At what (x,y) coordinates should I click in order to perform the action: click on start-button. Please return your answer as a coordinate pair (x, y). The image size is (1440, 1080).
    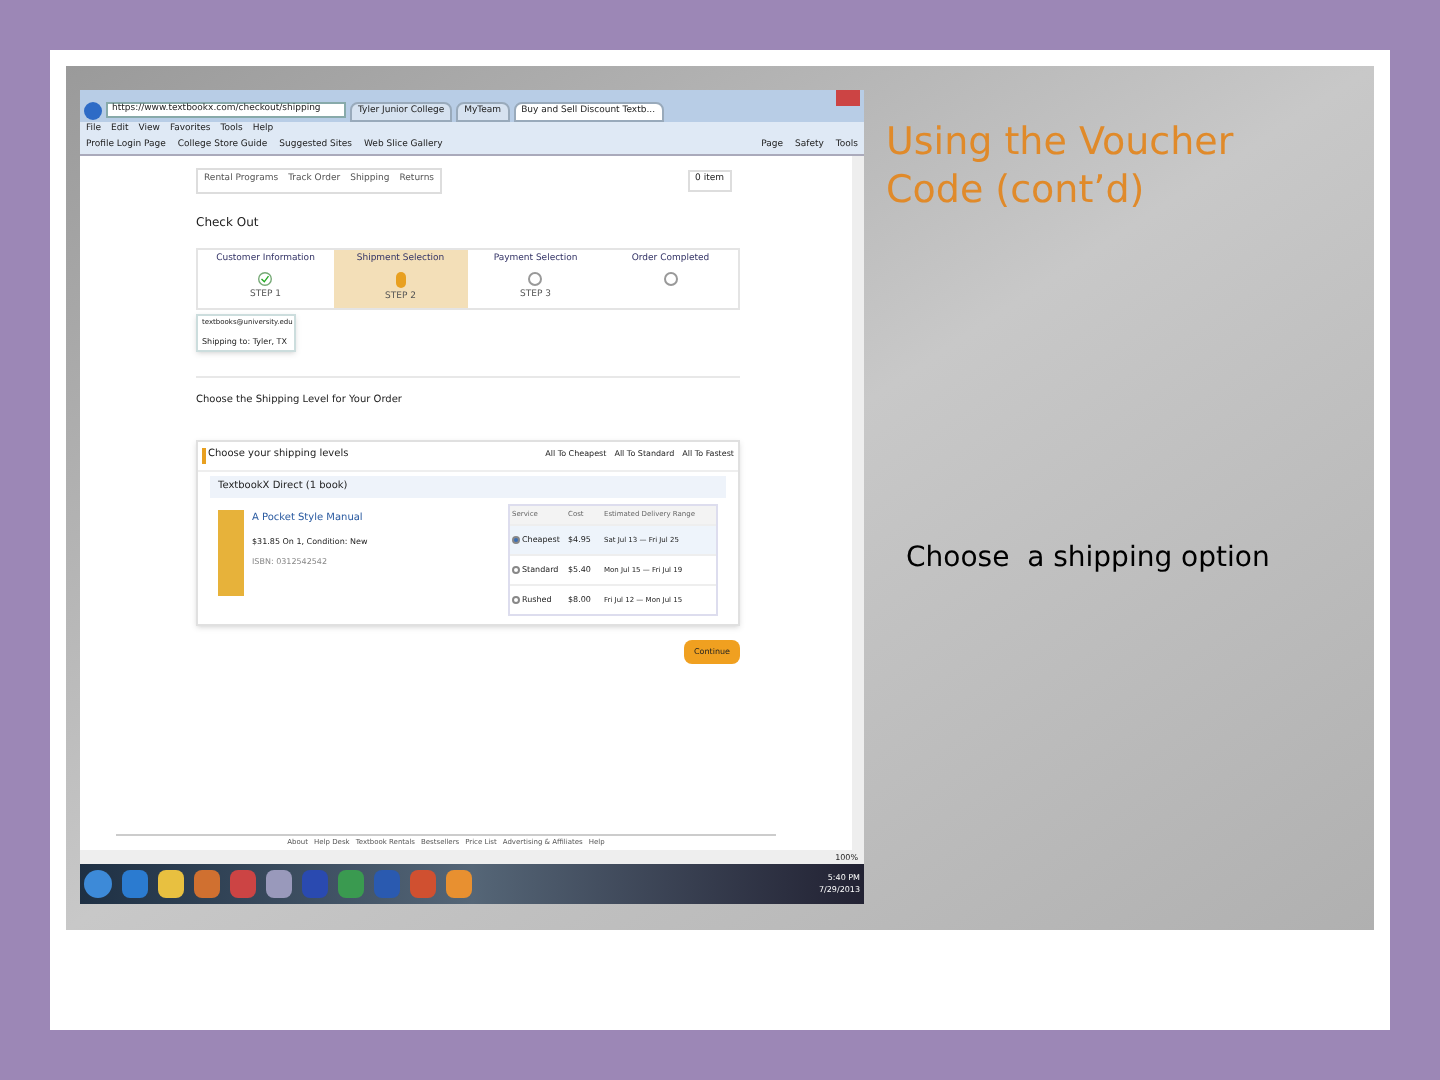
    Looking at the image, I should click on (98, 884).